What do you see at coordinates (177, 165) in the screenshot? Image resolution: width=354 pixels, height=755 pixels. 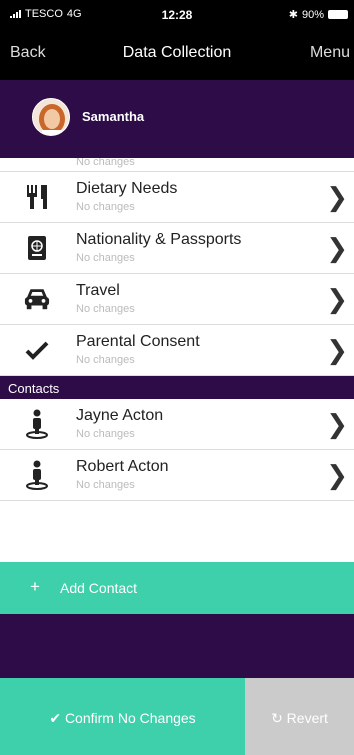 I see `list-item: No changes` at bounding box center [177, 165].